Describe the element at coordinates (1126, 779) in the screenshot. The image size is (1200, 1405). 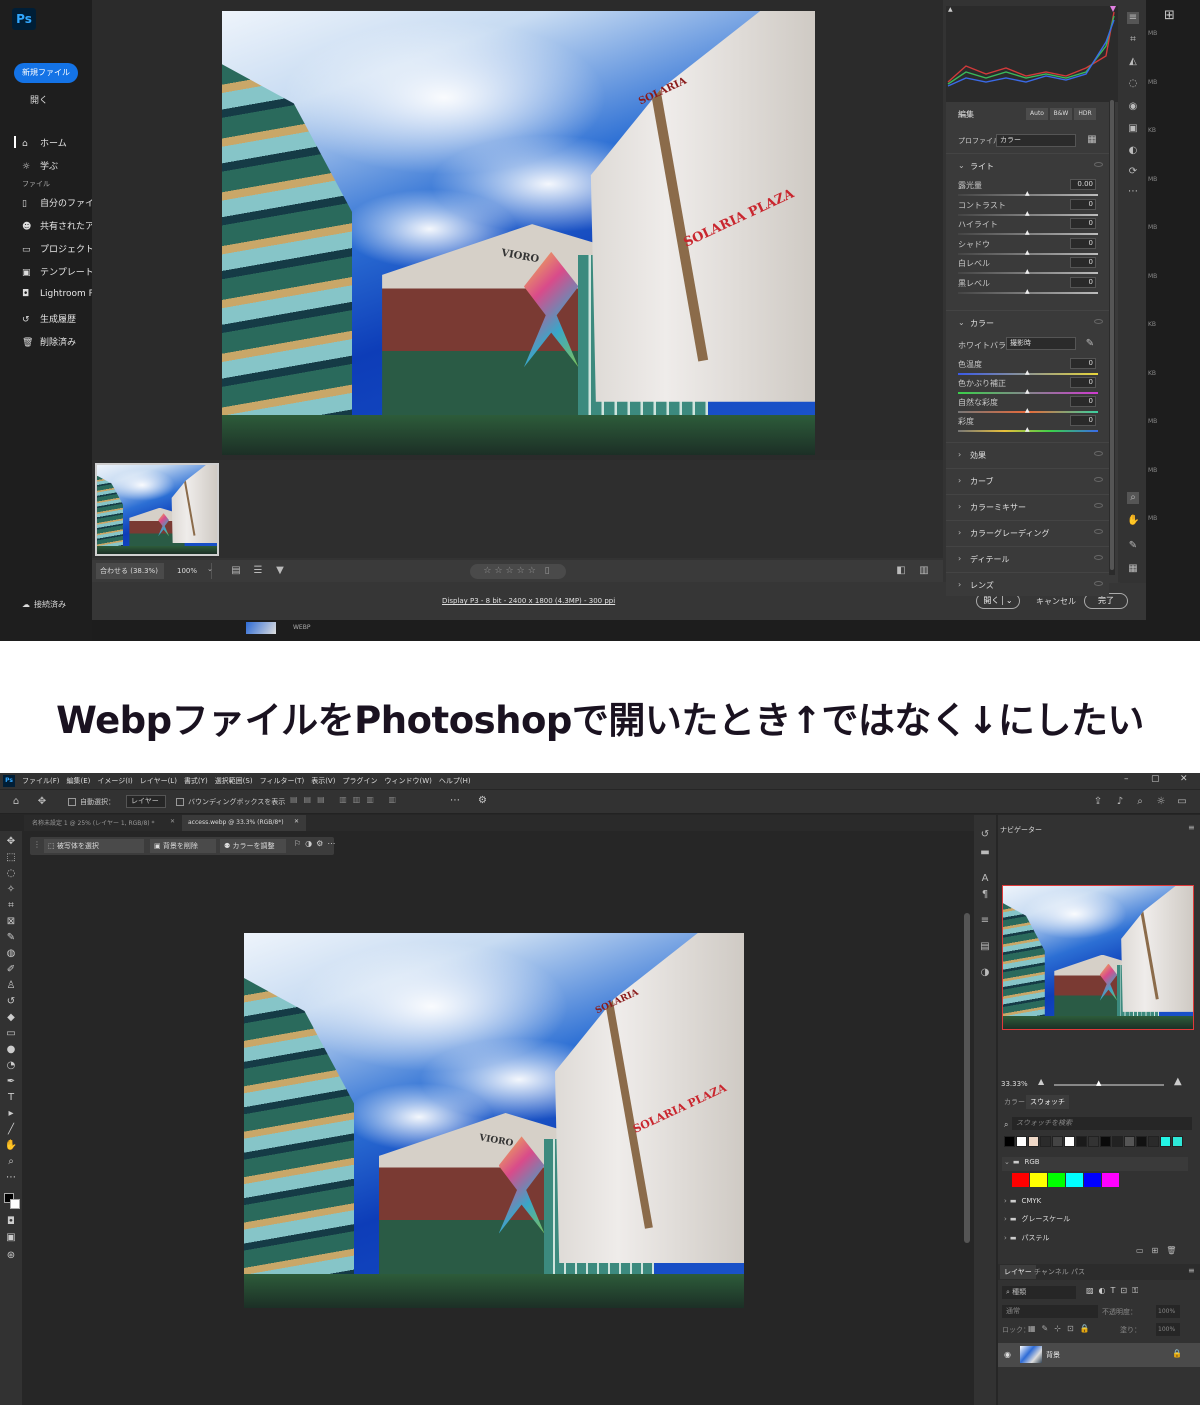
I see `minimize-icon: –` at that location.